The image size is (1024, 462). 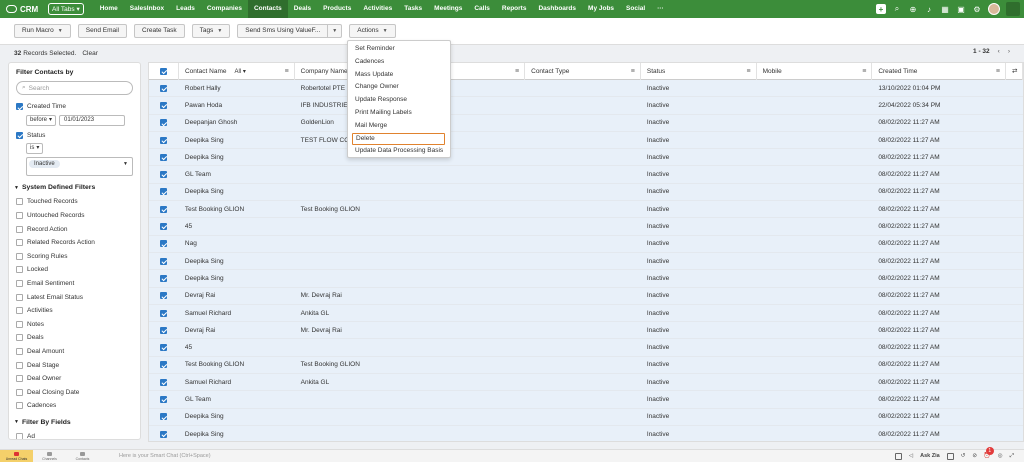 I want to click on notification-bell-icon: ♪, so click(x=929, y=9).